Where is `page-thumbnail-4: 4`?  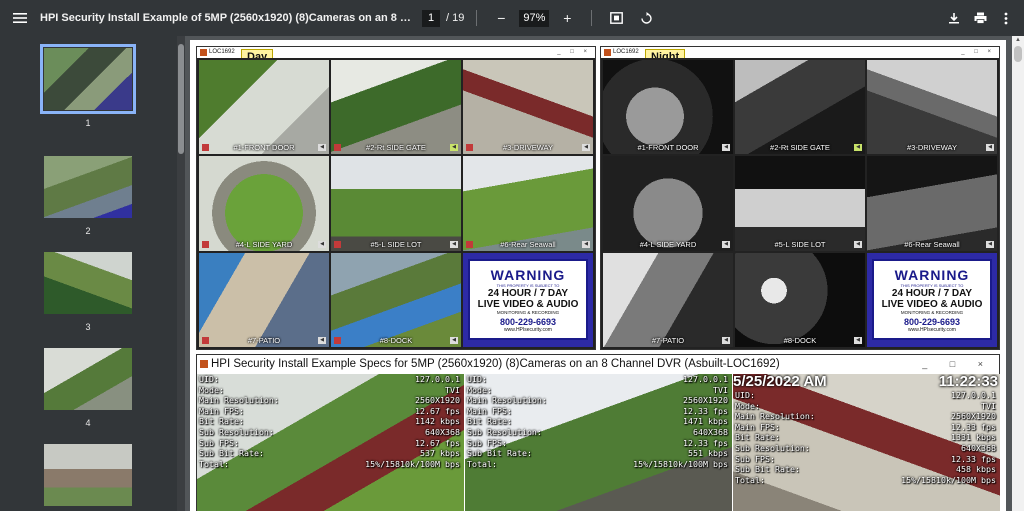 page-thumbnail-4: 4 is located at coordinates (88, 388).